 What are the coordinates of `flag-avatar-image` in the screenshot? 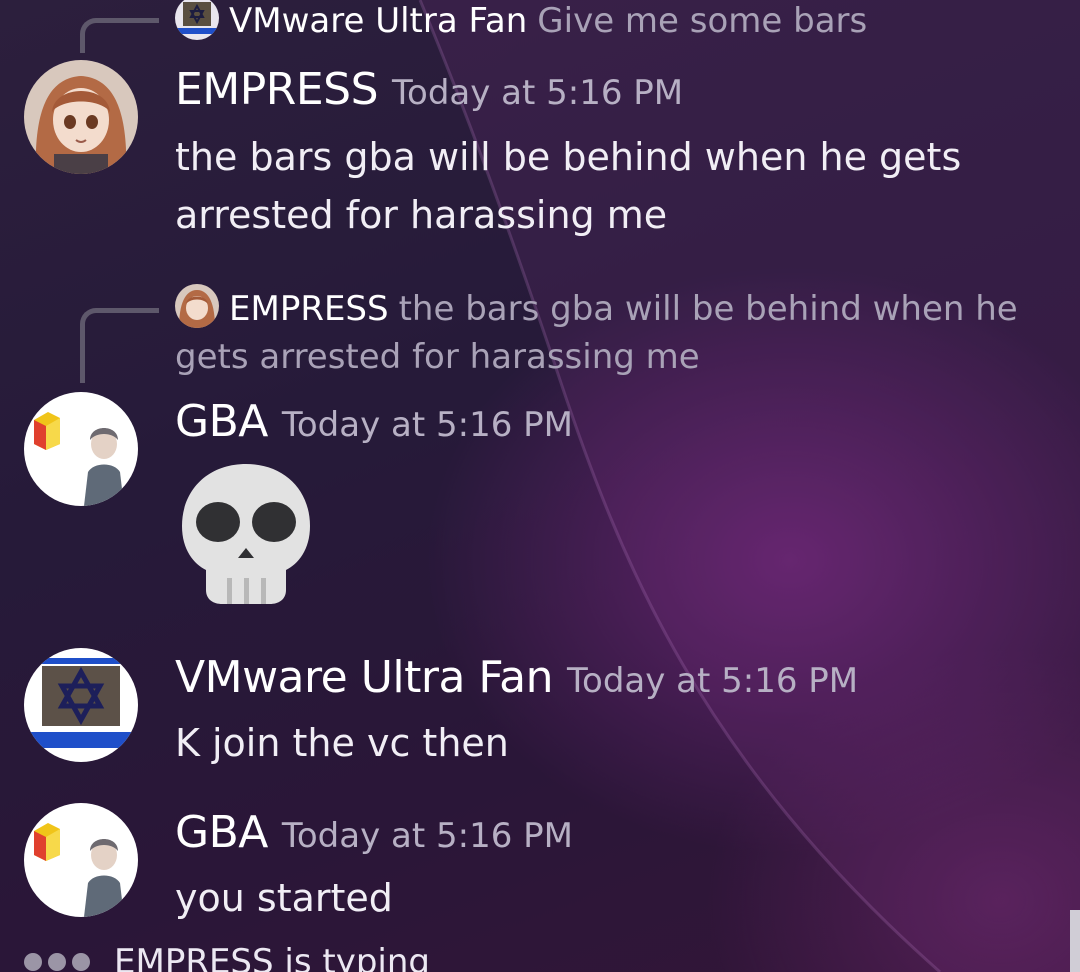 It's located at (81, 705).